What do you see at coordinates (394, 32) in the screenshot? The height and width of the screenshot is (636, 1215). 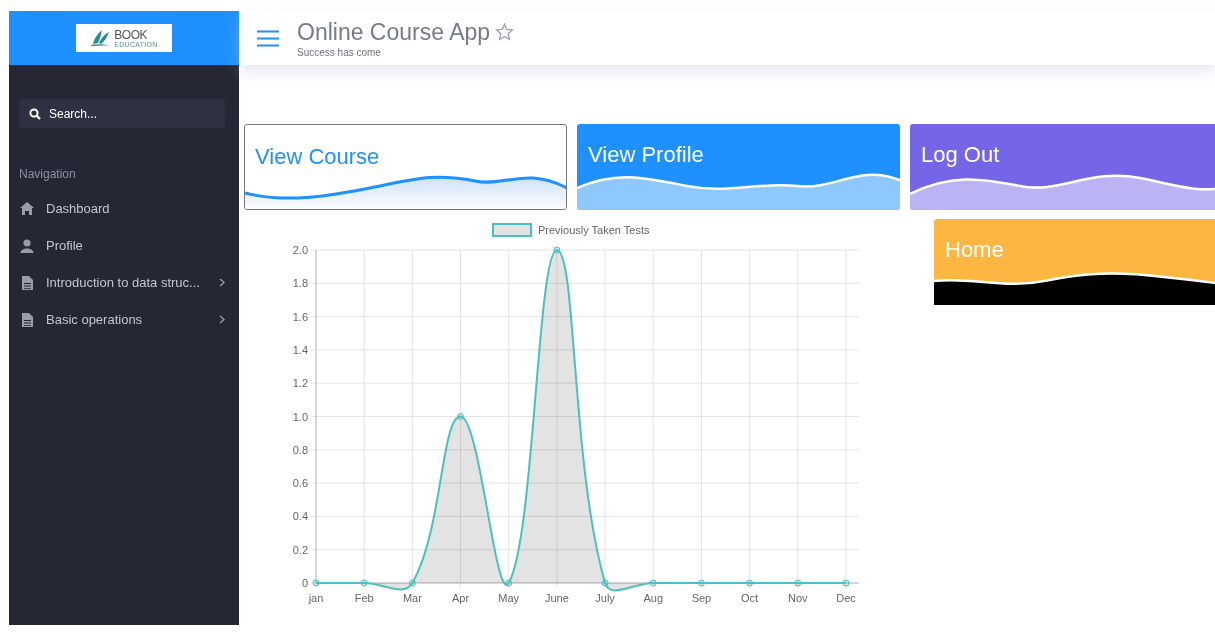 I see `app-title: Online Course App` at bounding box center [394, 32].